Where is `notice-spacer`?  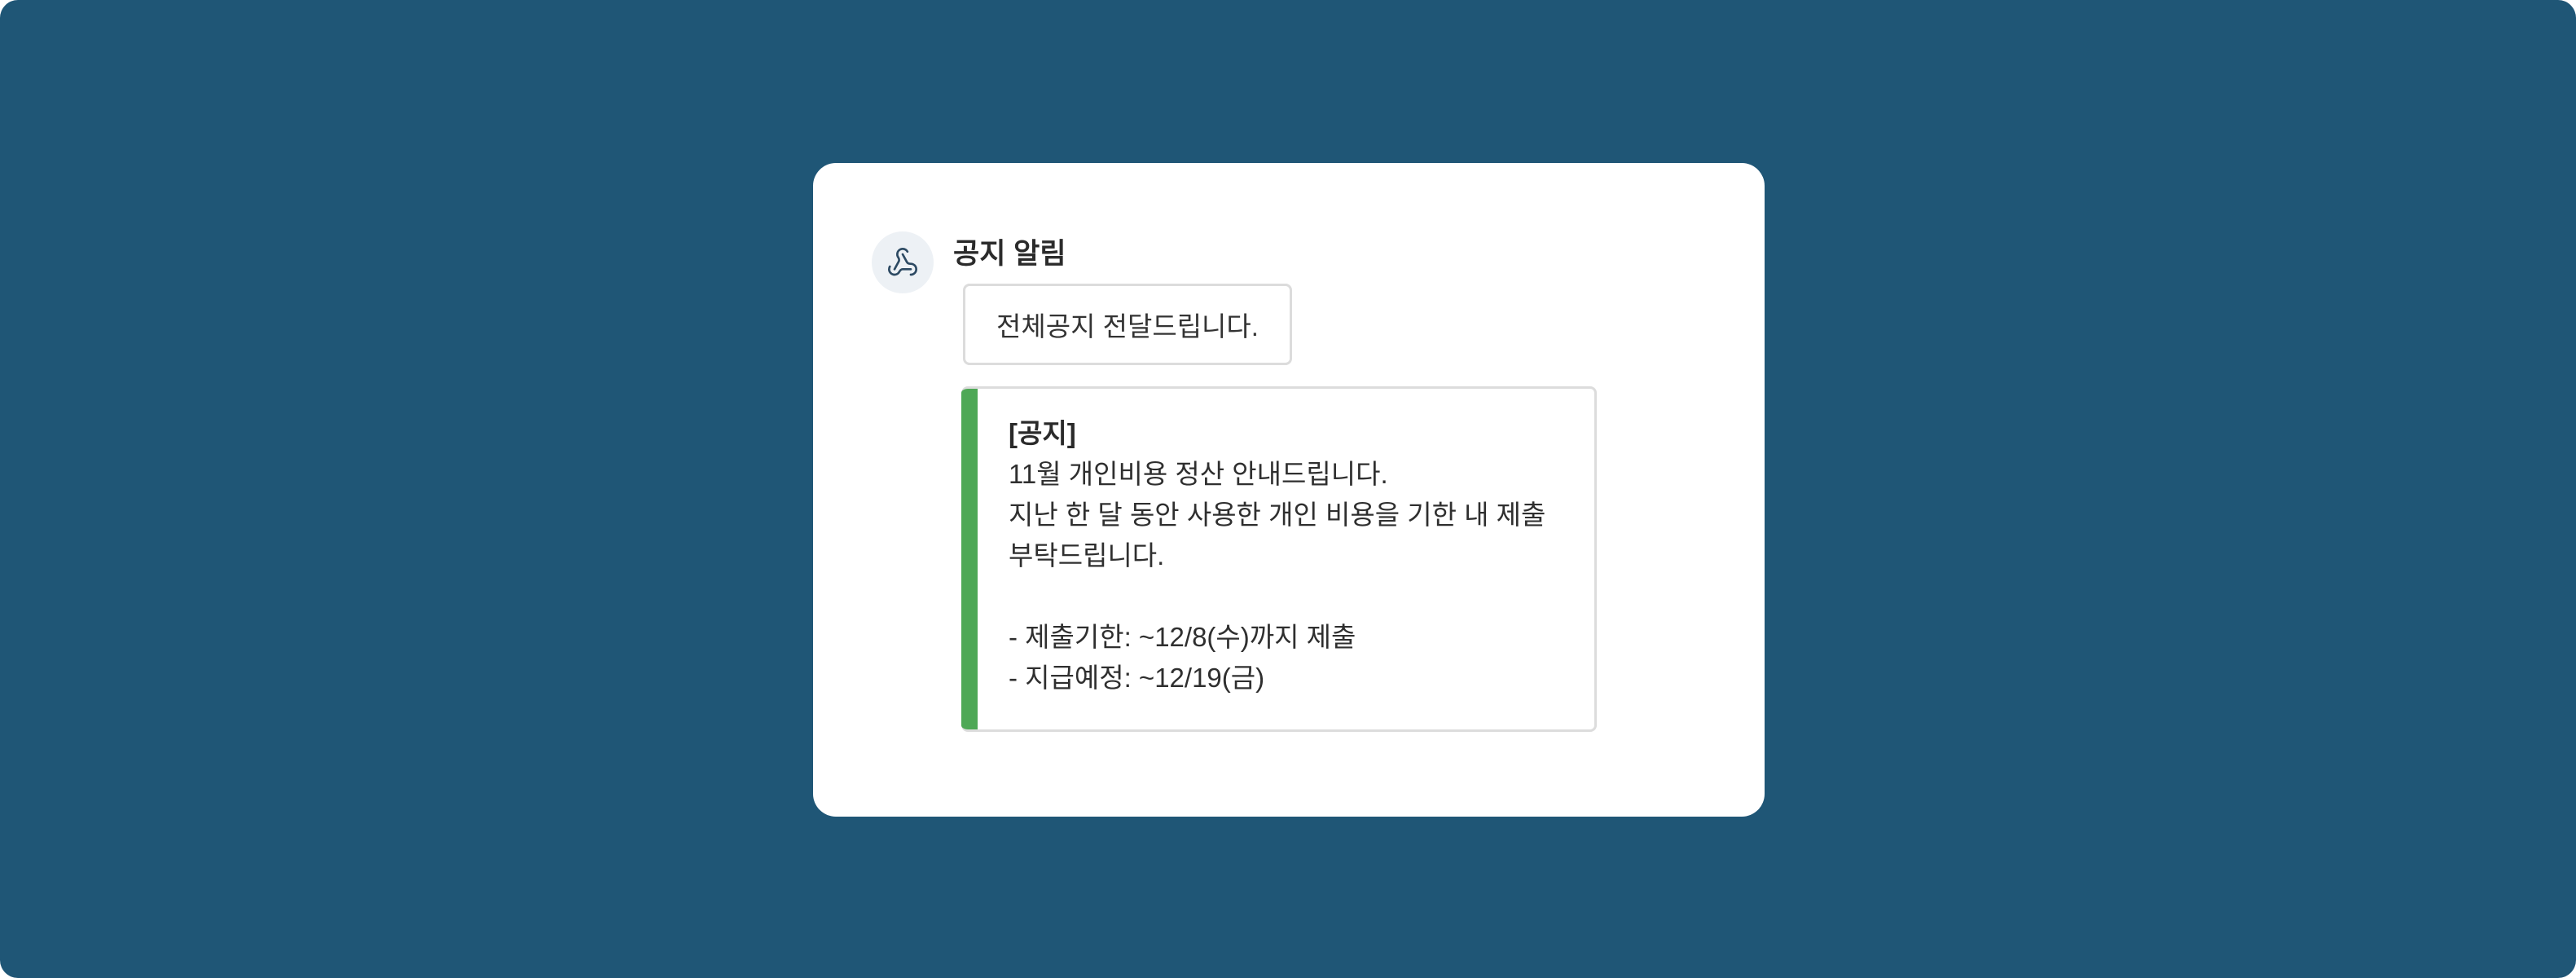
notice-spacer is located at coordinates (1285, 596).